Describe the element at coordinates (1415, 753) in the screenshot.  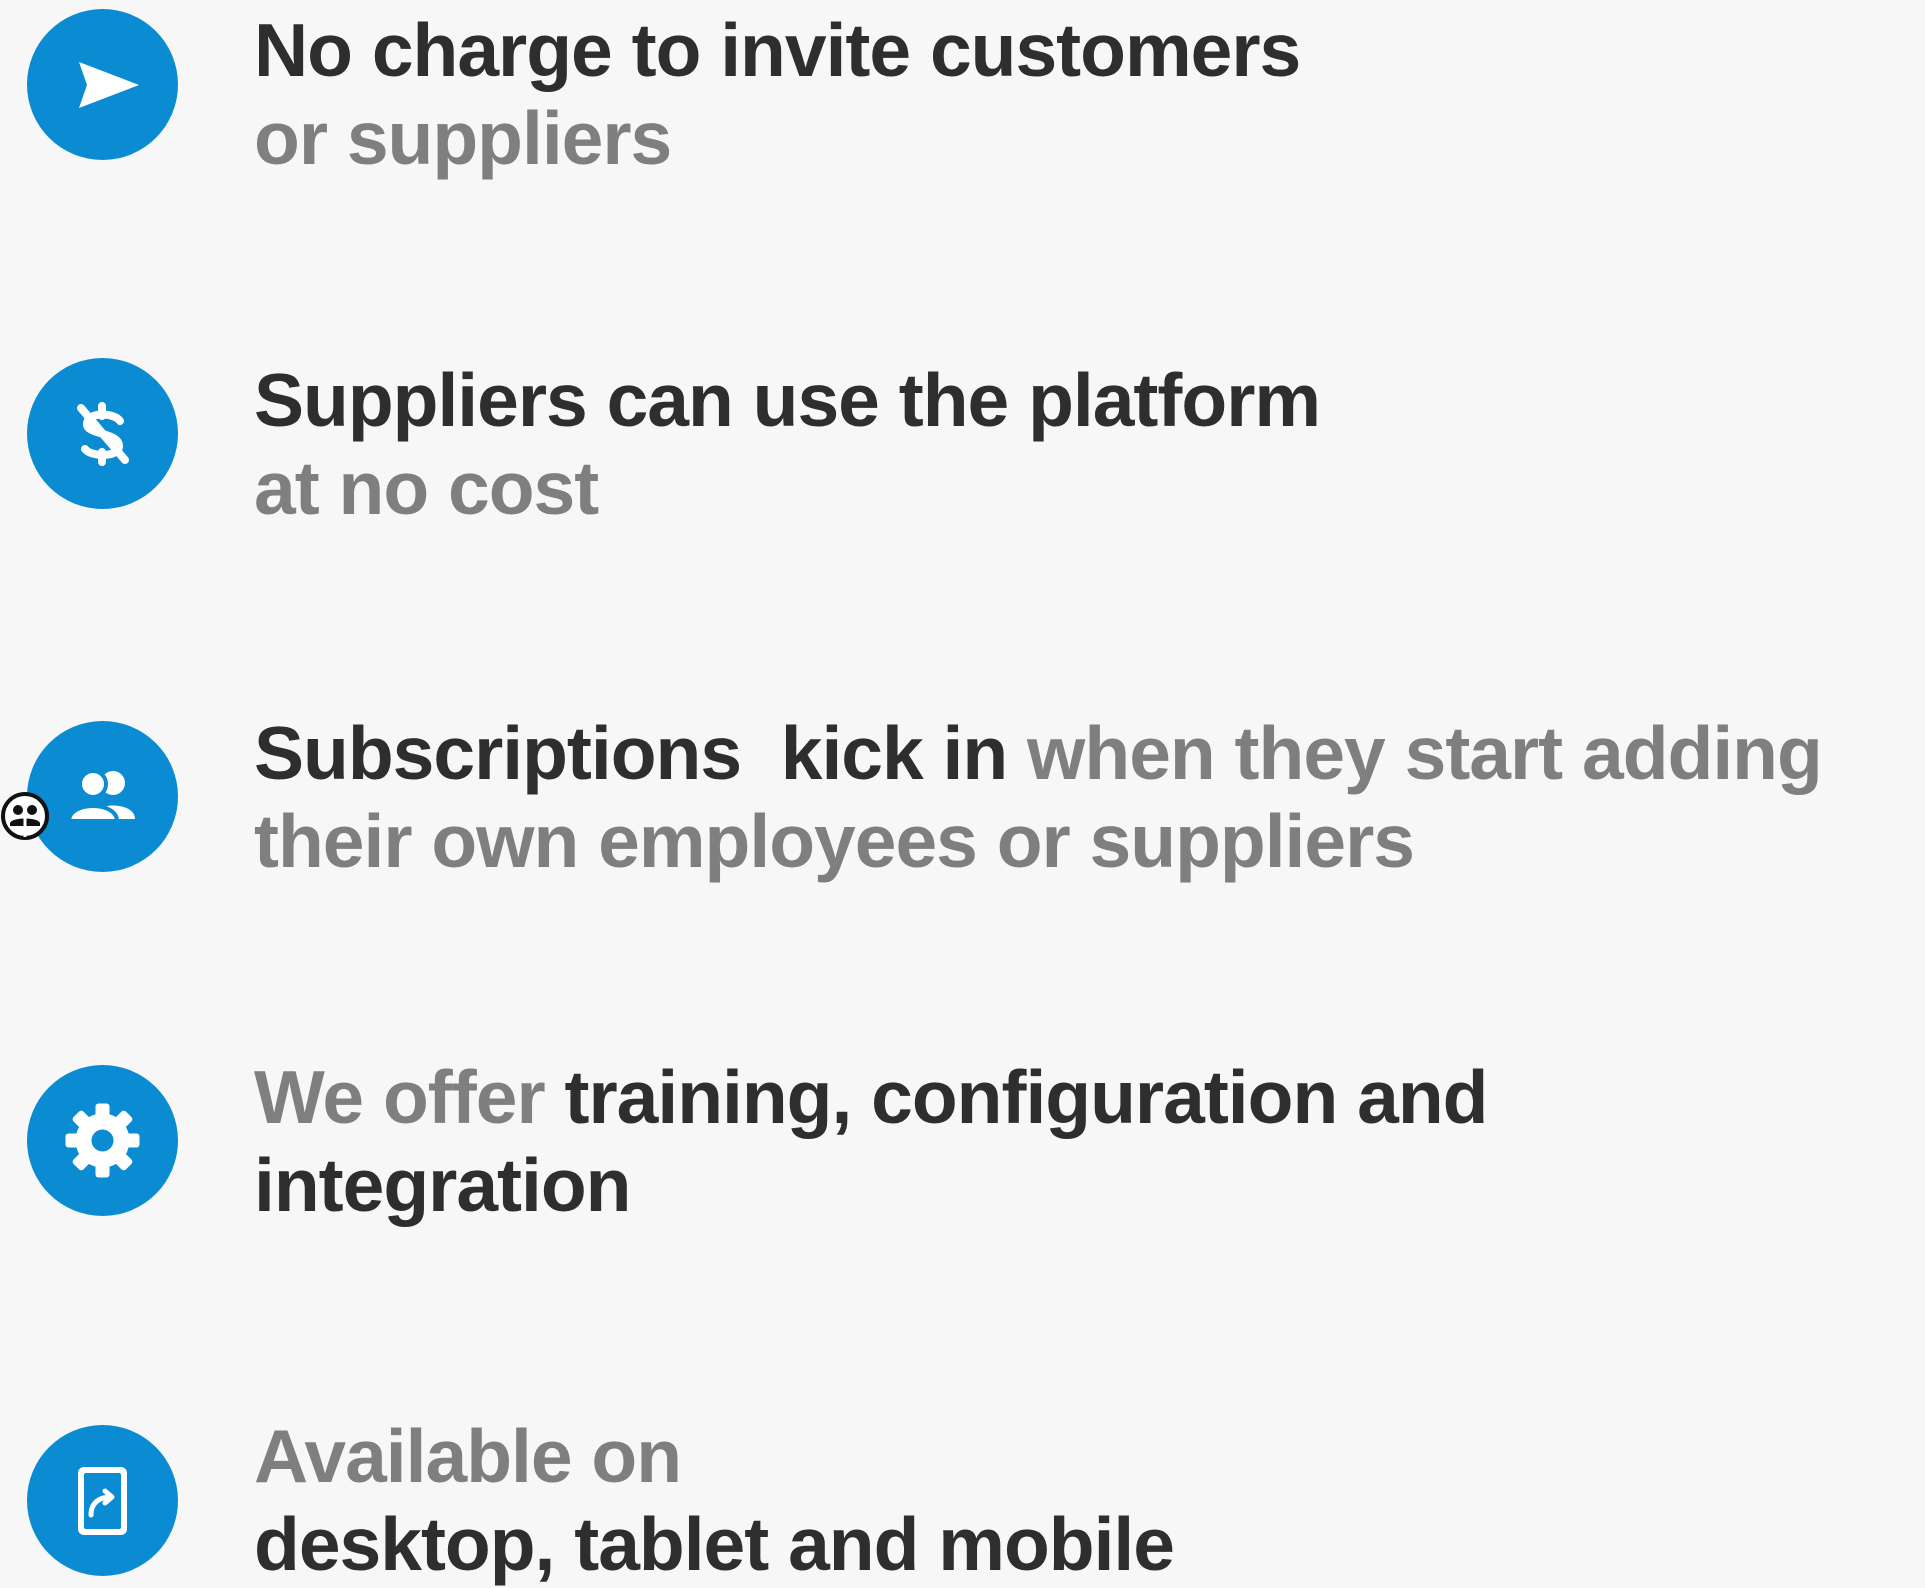
I see `feature-text-muted: when they start adding` at that location.